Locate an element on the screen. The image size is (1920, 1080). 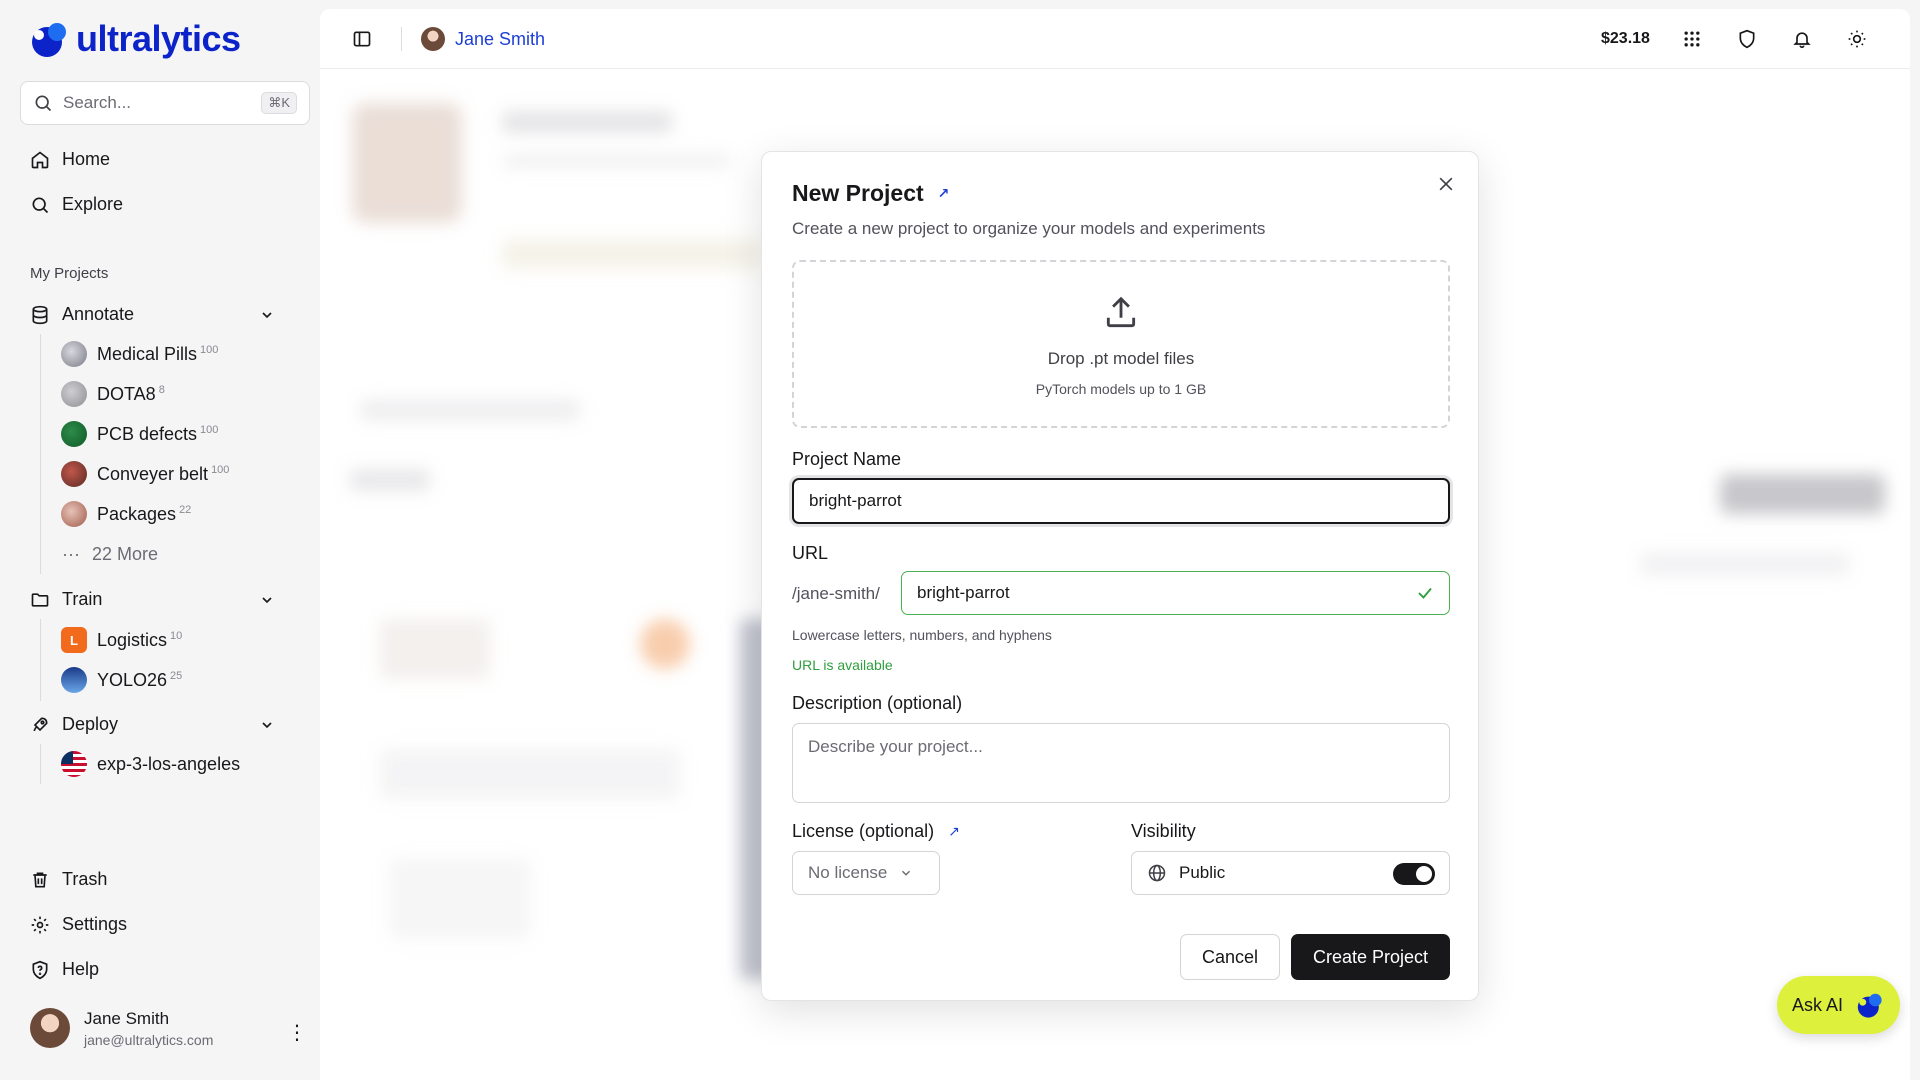
project-name: PCB defects is located at coordinates (147, 433).